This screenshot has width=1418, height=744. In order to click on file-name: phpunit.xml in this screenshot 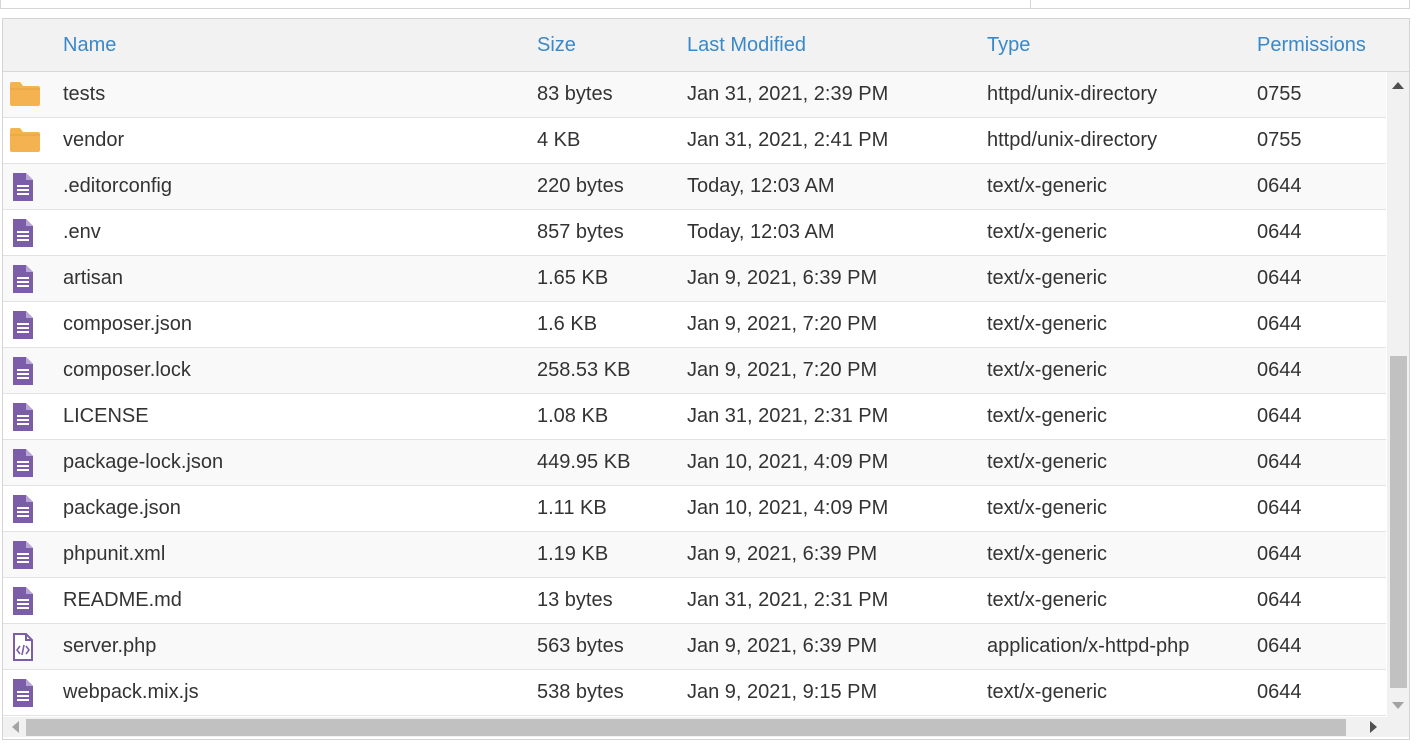, I will do `click(114, 554)`.